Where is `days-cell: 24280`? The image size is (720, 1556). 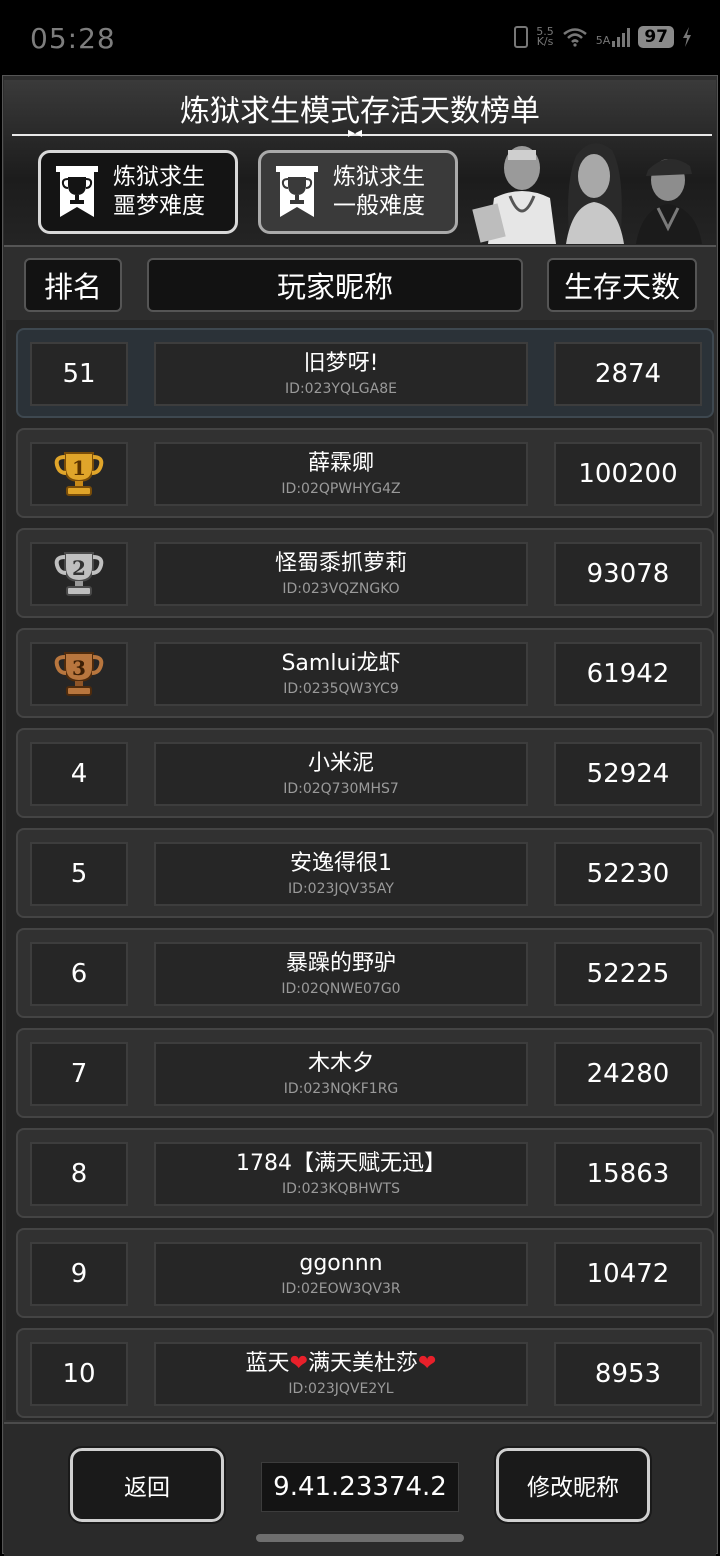 days-cell: 24280 is located at coordinates (628, 1074).